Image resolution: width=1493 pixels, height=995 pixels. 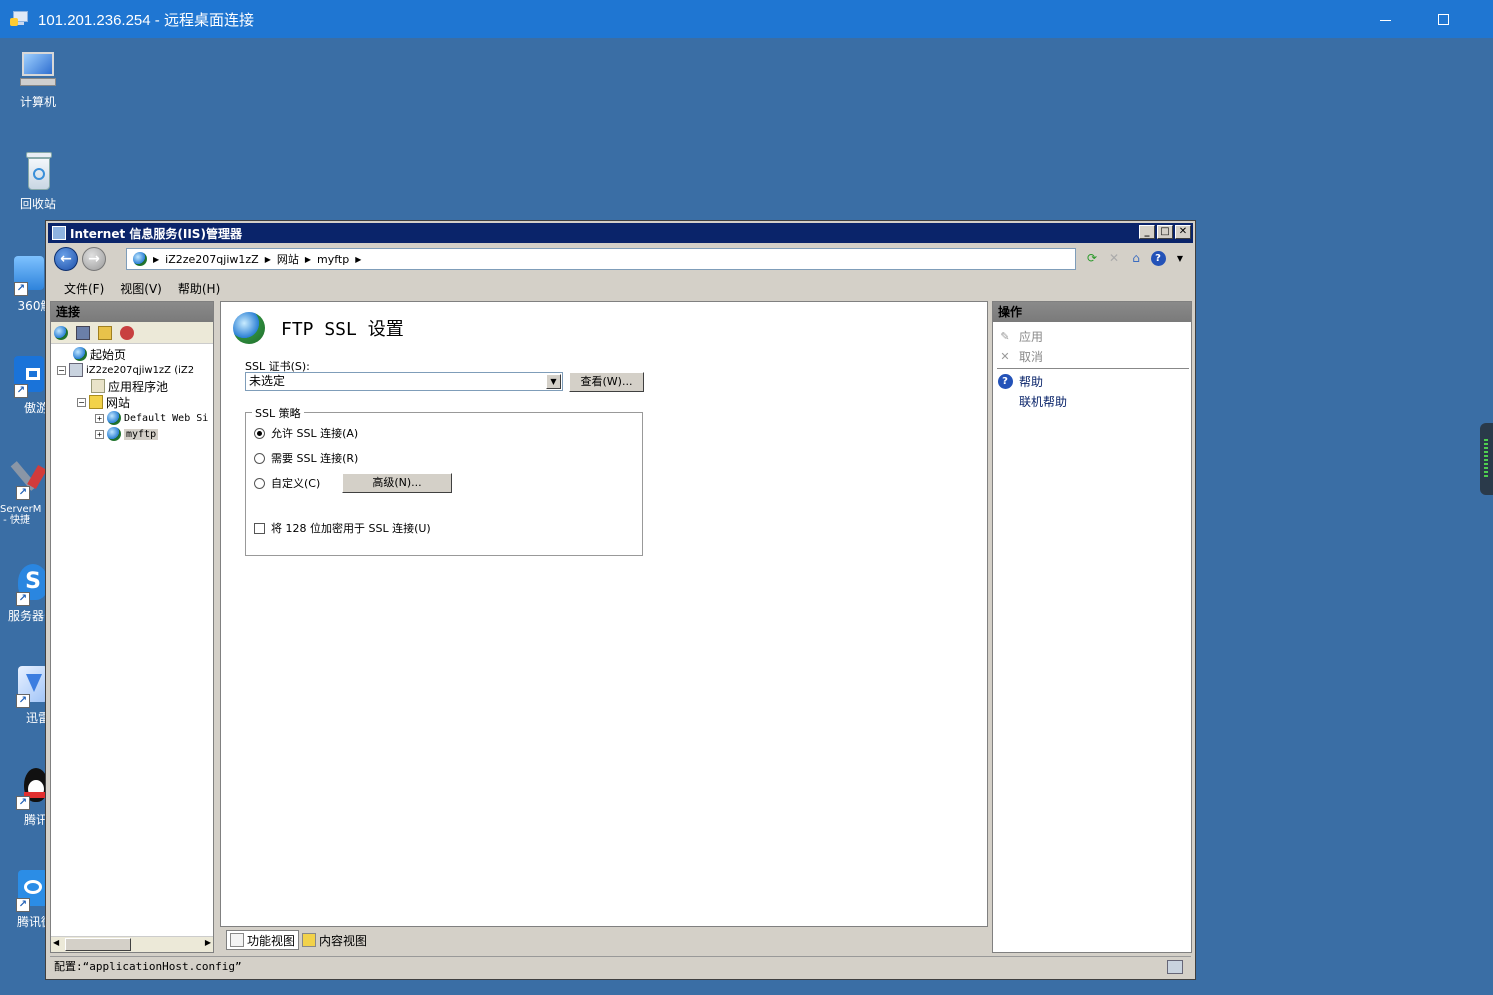 What do you see at coordinates (38, 70) in the screenshot?
I see `computer-icon` at bounding box center [38, 70].